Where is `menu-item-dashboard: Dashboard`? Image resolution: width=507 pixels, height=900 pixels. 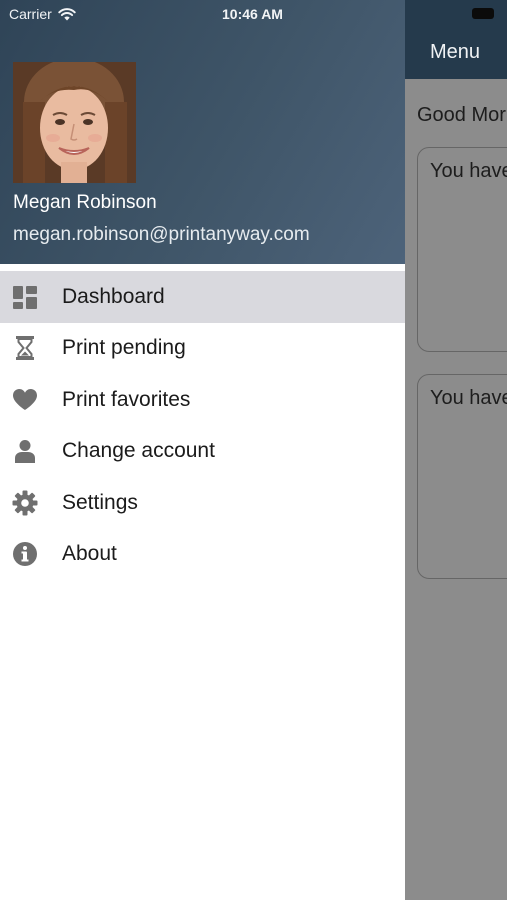 menu-item-dashboard: Dashboard is located at coordinates (202, 297).